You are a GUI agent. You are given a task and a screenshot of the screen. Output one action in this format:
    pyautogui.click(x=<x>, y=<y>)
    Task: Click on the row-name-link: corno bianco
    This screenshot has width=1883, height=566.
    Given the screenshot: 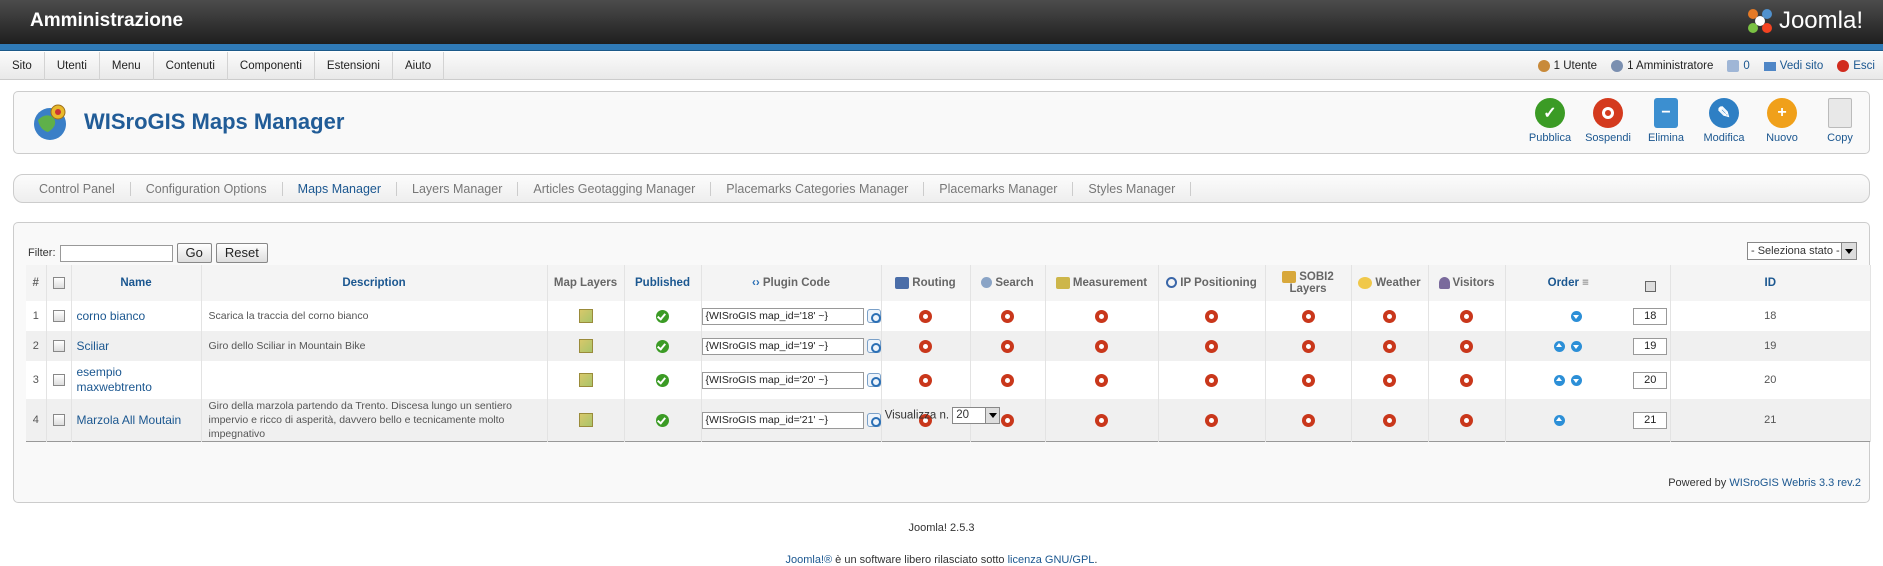 What is the action you would take?
    pyautogui.click(x=136, y=316)
    